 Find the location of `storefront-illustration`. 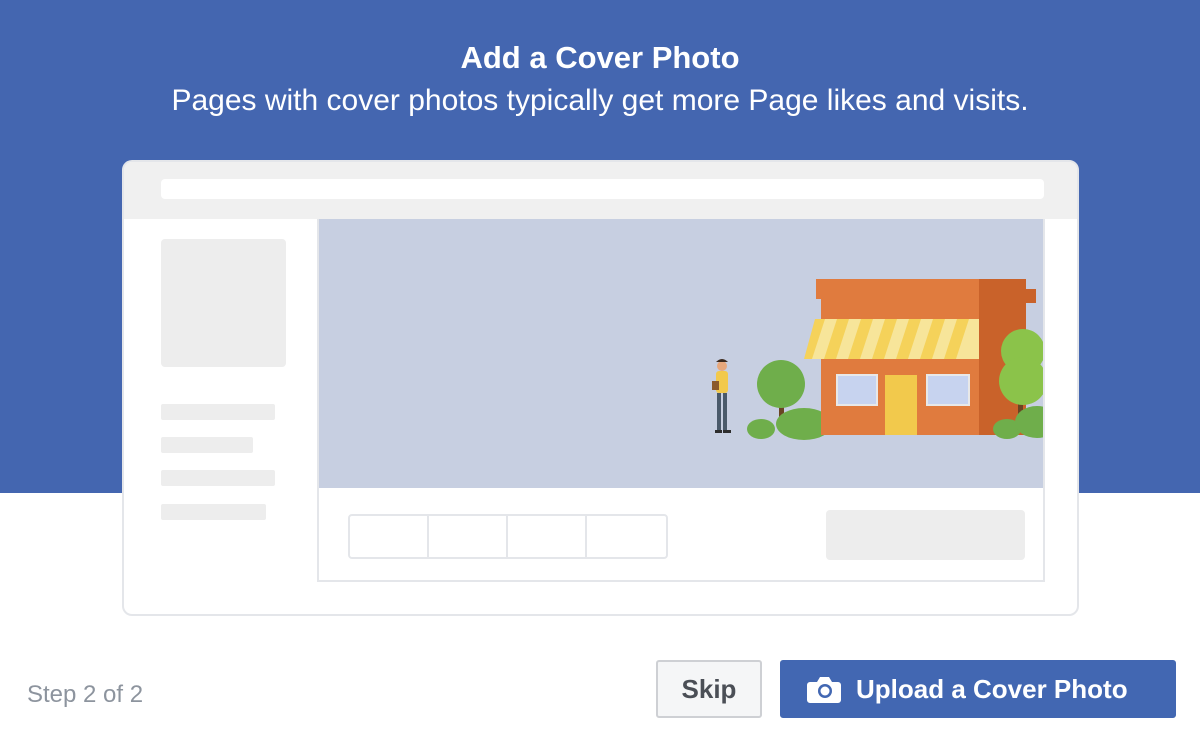

storefront-illustration is located at coordinates (877, 359).